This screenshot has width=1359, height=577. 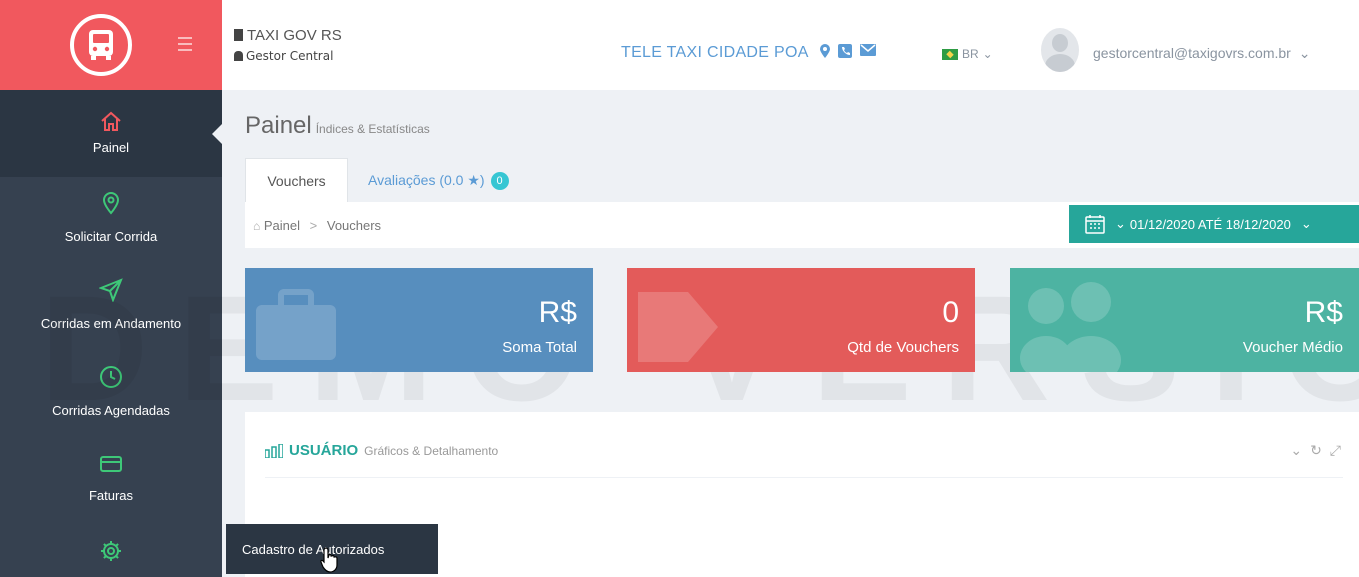 What do you see at coordinates (354, 225) in the screenshot?
I see `breadcrumb-current: Vouchers` at bounding box center [354, 225].